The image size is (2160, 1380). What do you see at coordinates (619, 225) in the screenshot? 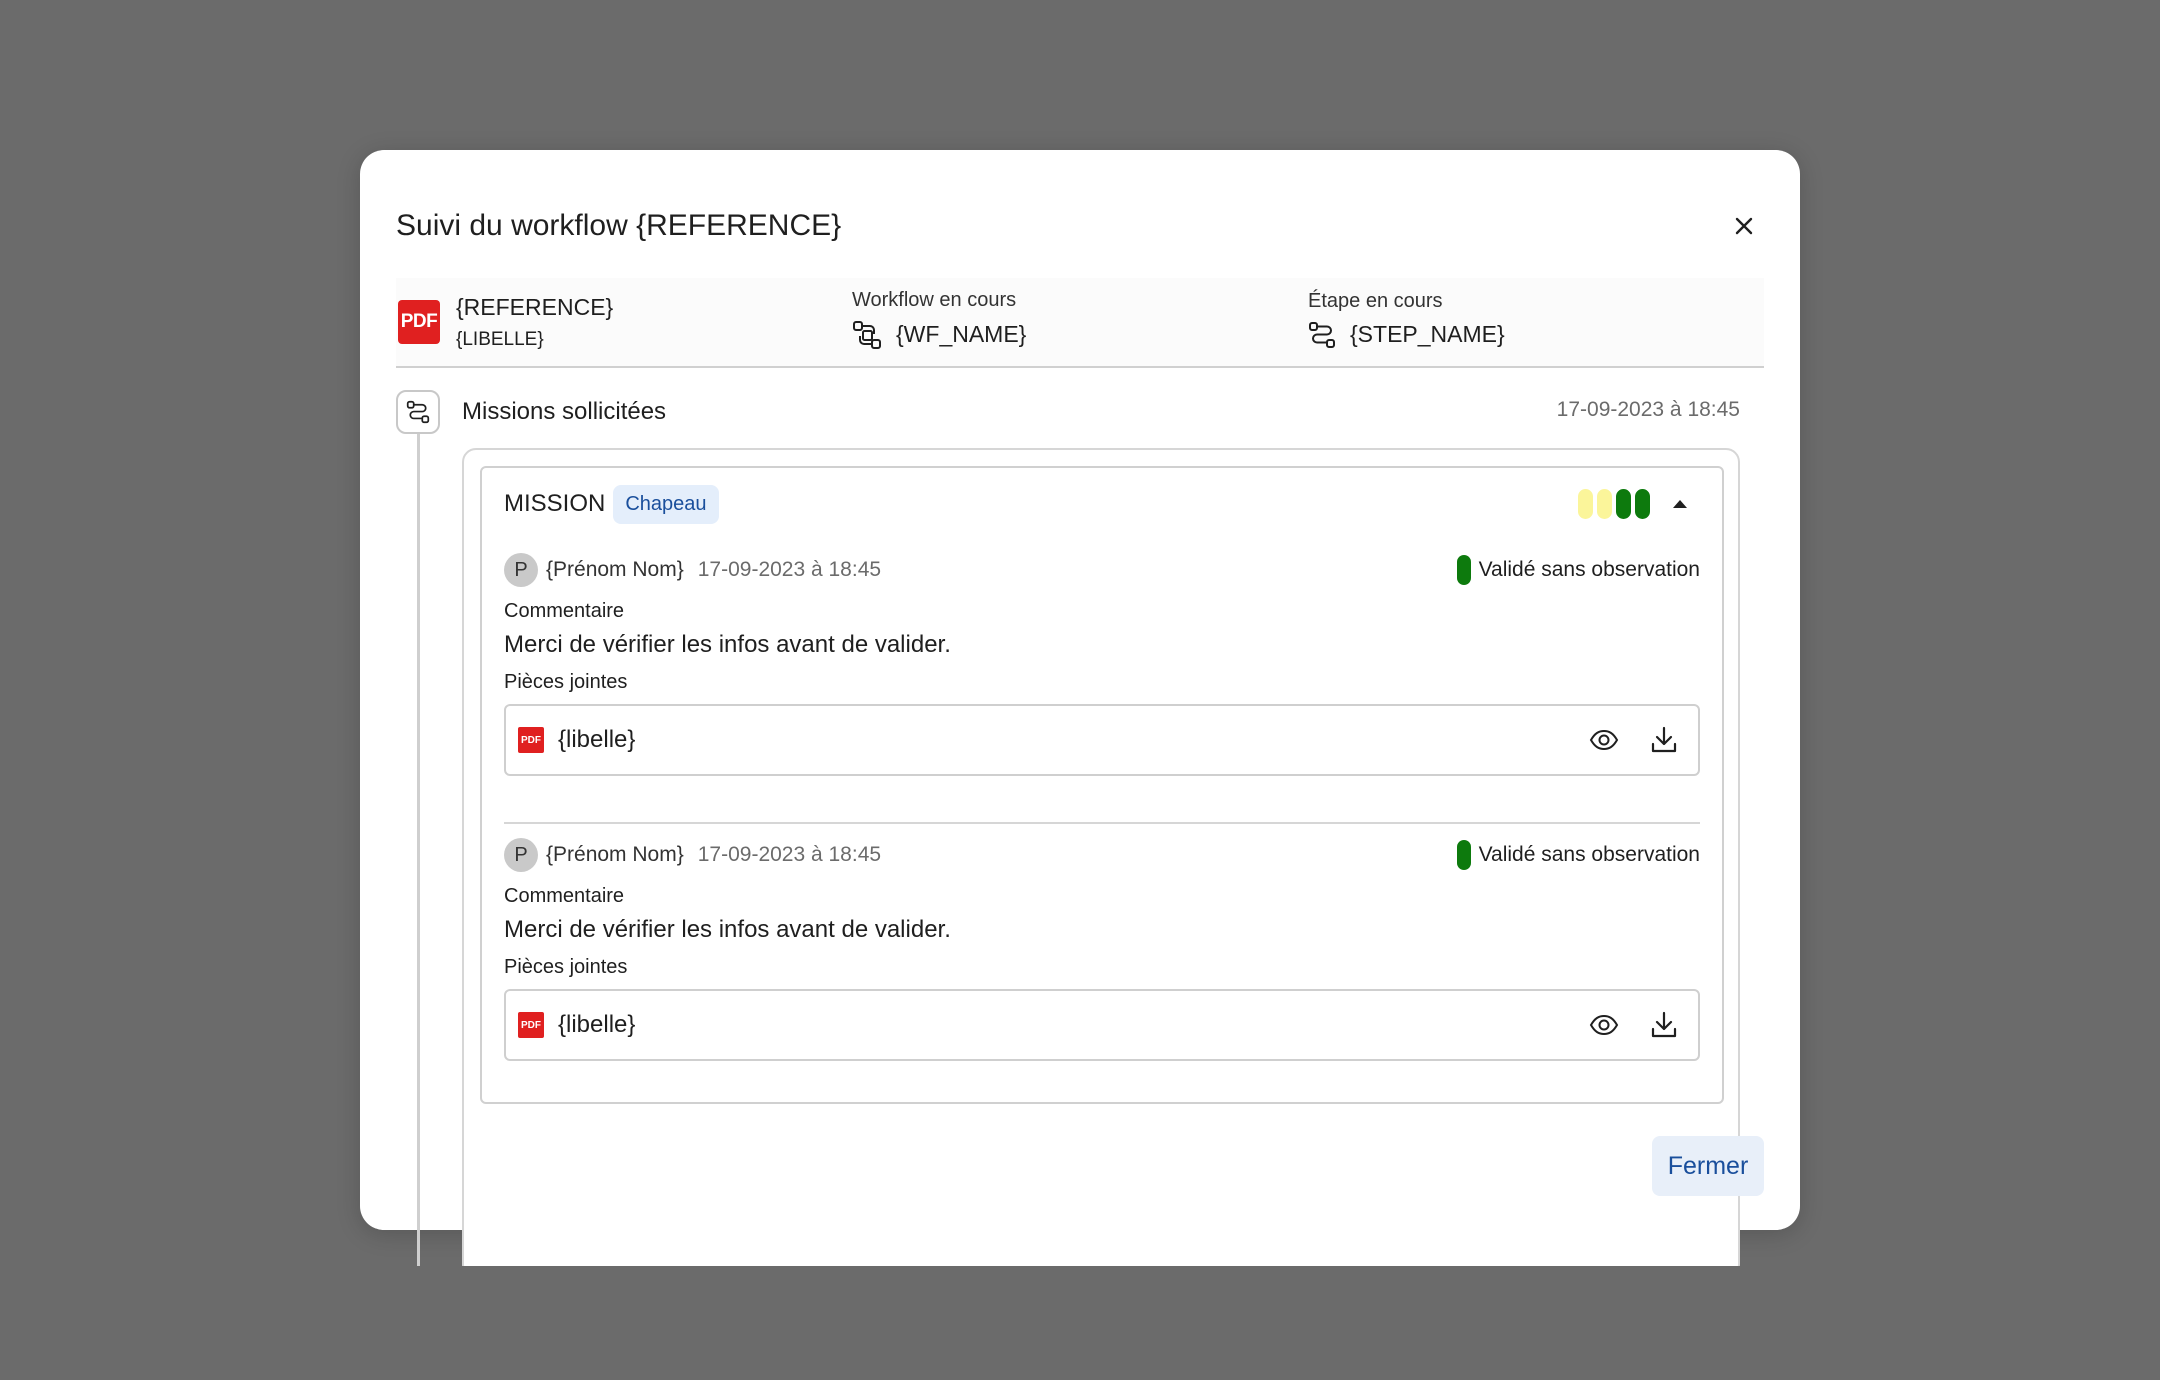
I see `modal-title: Suivi du workflow {REFERENCE}` at bounding box center [619, 225].